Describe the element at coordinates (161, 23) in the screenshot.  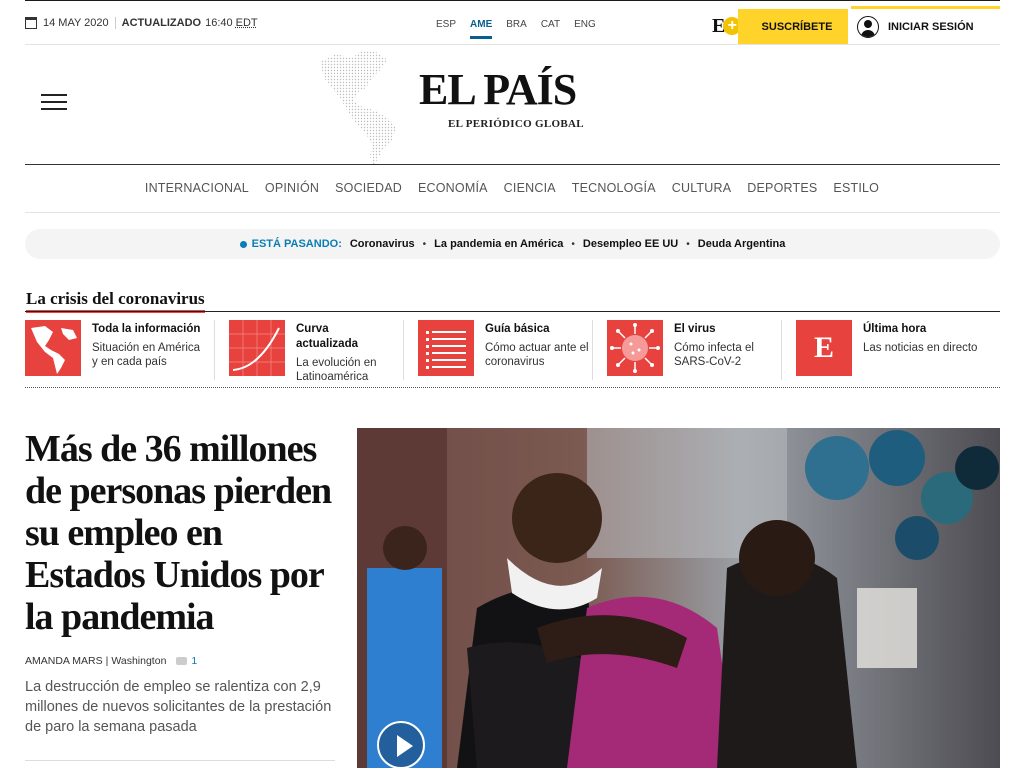
I see `updated-label: ACTUALIZADO` at that location.